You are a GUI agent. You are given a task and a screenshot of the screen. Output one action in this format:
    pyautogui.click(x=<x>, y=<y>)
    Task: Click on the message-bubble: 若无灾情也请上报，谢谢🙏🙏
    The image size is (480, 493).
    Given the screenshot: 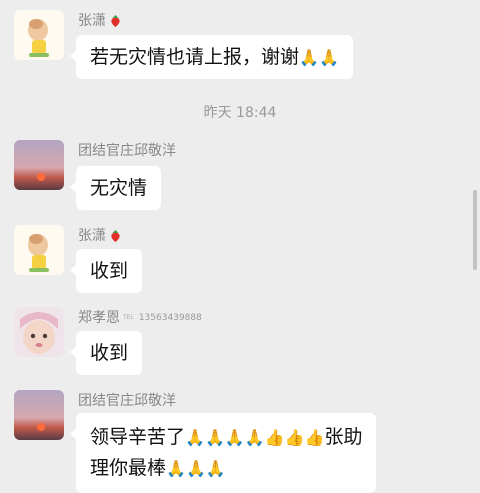 What is the action you would take?
    pyautogui.click(x=211, y=57)
    